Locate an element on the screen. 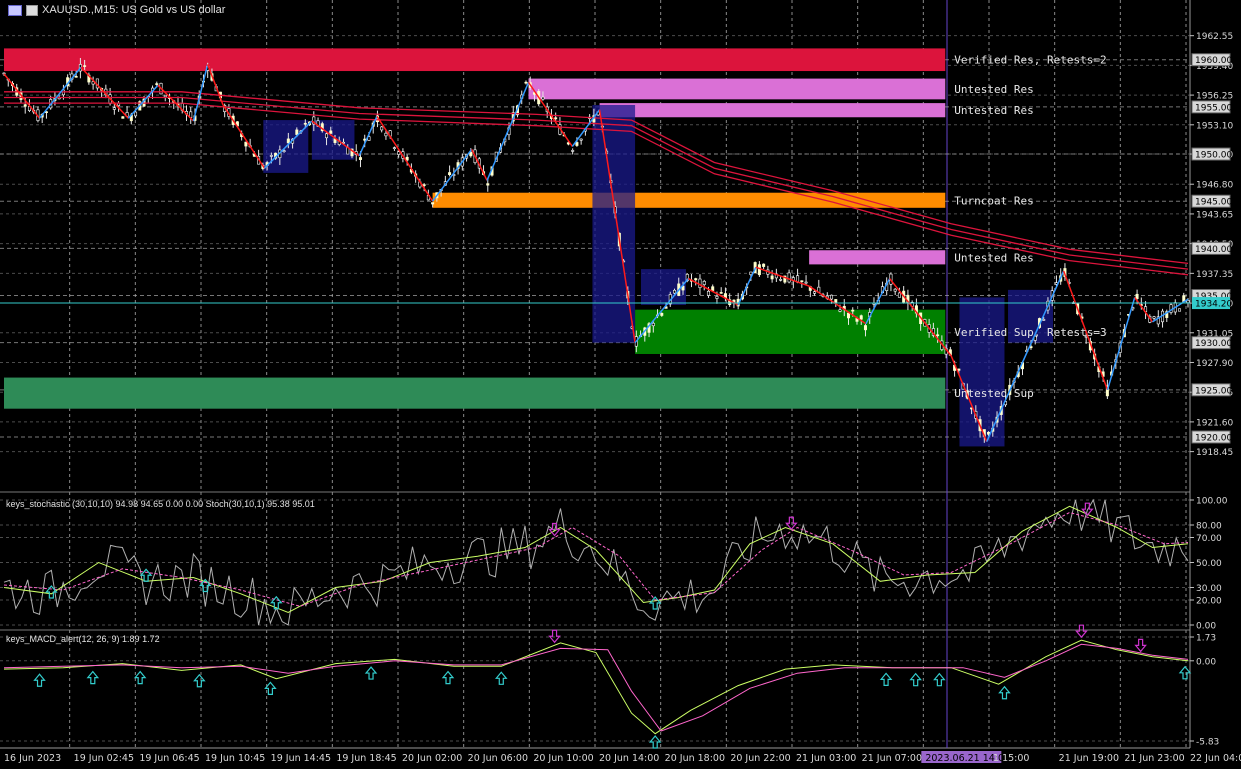 The image size is (1241, 769). time-tick-label: 19 Jun 18:45 is located at coordinates (366, 758).